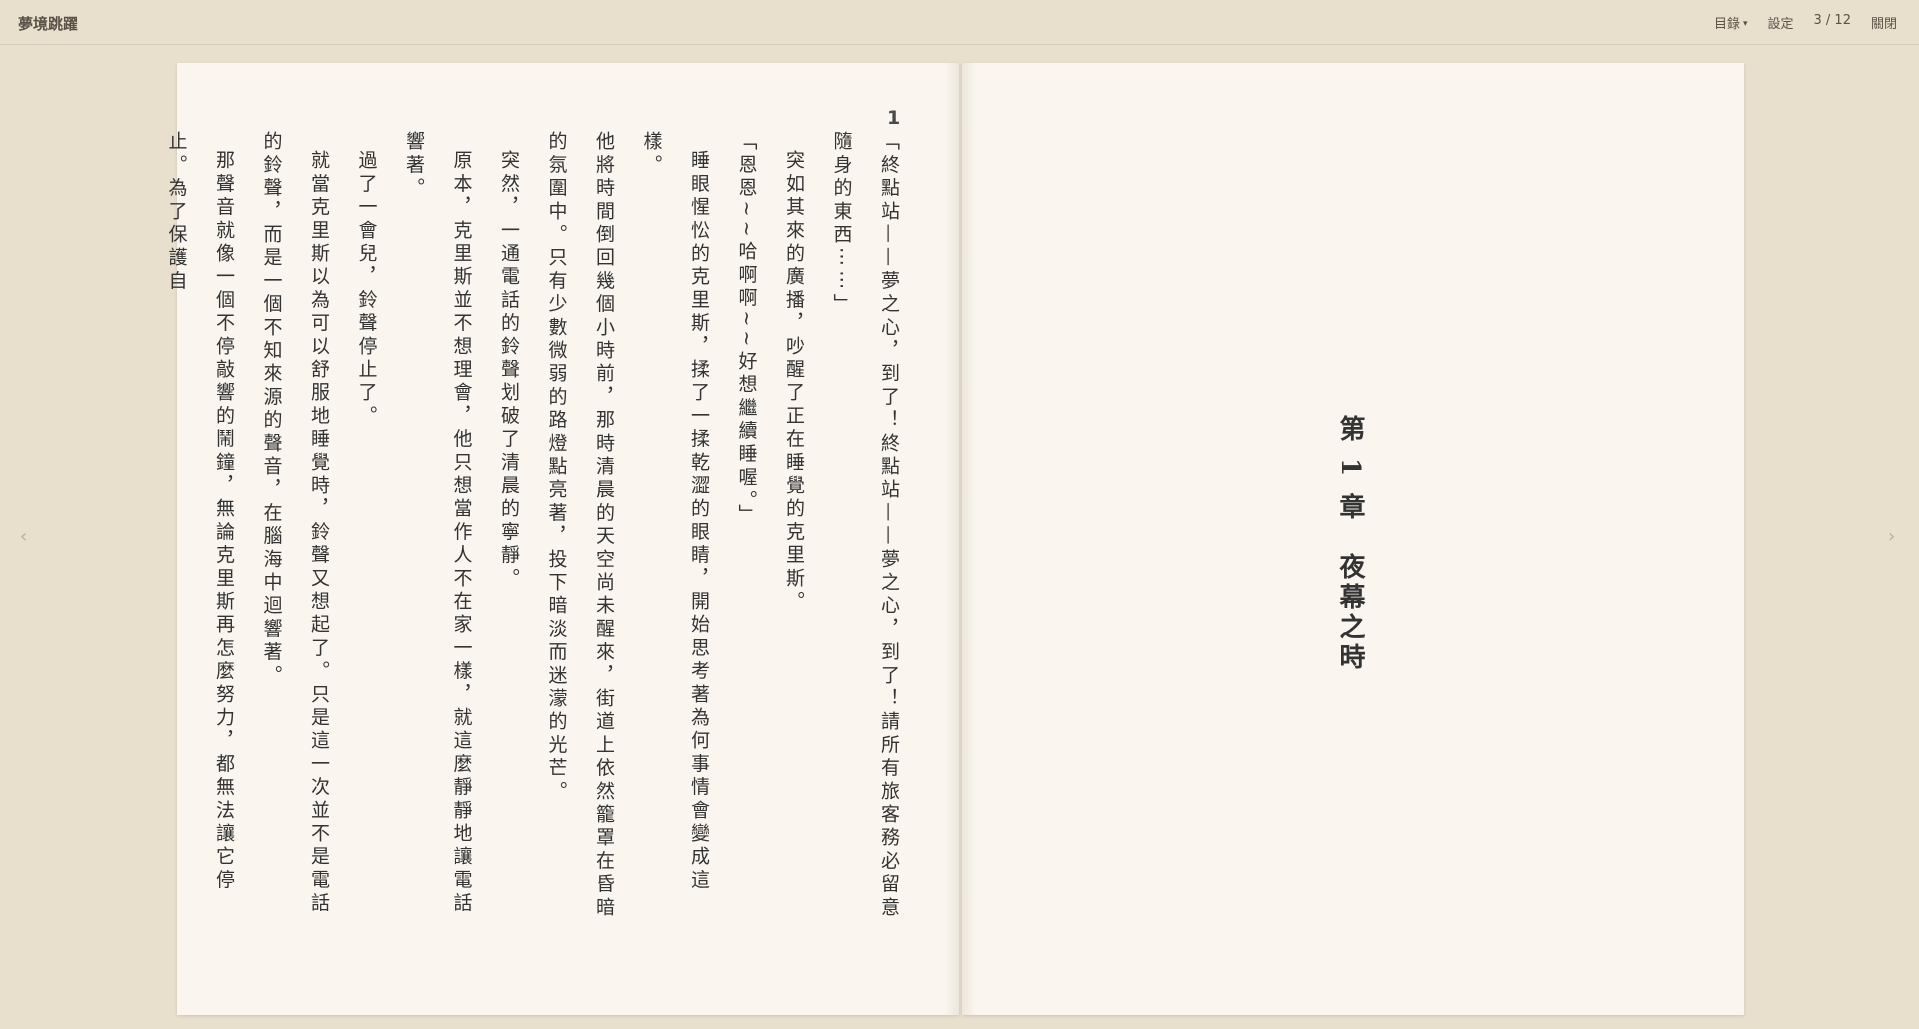 Image resolution: width=1919 pixels, height=1029 pixels. I want to click on paragraph: 突然，一通電話的鈴聲划破了清晨的寧靜。, so click(509, 370).